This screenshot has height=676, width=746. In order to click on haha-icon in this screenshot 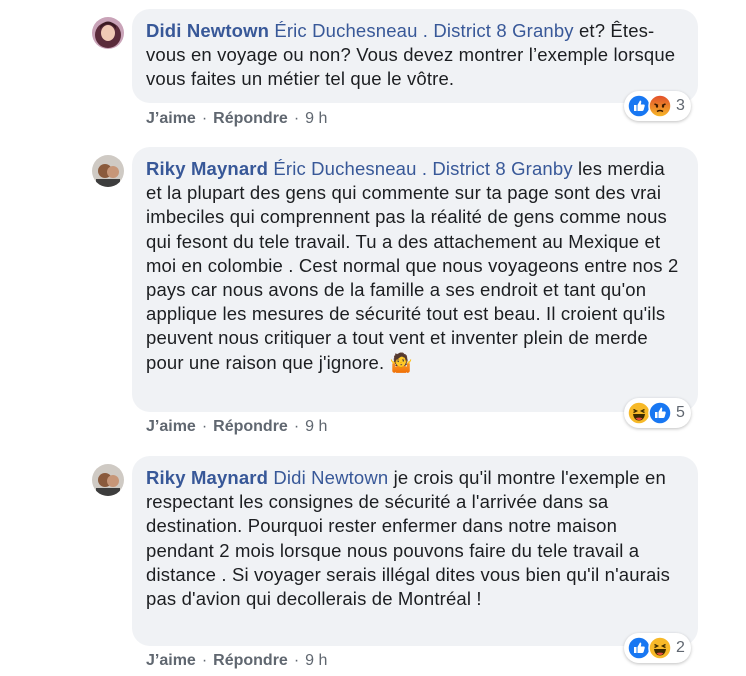, I will do `click(660, 648)`.